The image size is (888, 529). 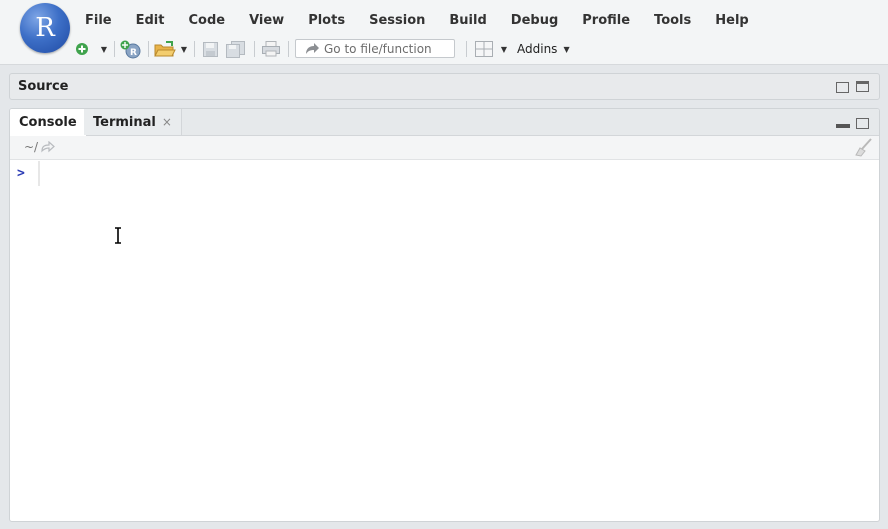 I want to click on print-icon, so click(x=271, y=49).